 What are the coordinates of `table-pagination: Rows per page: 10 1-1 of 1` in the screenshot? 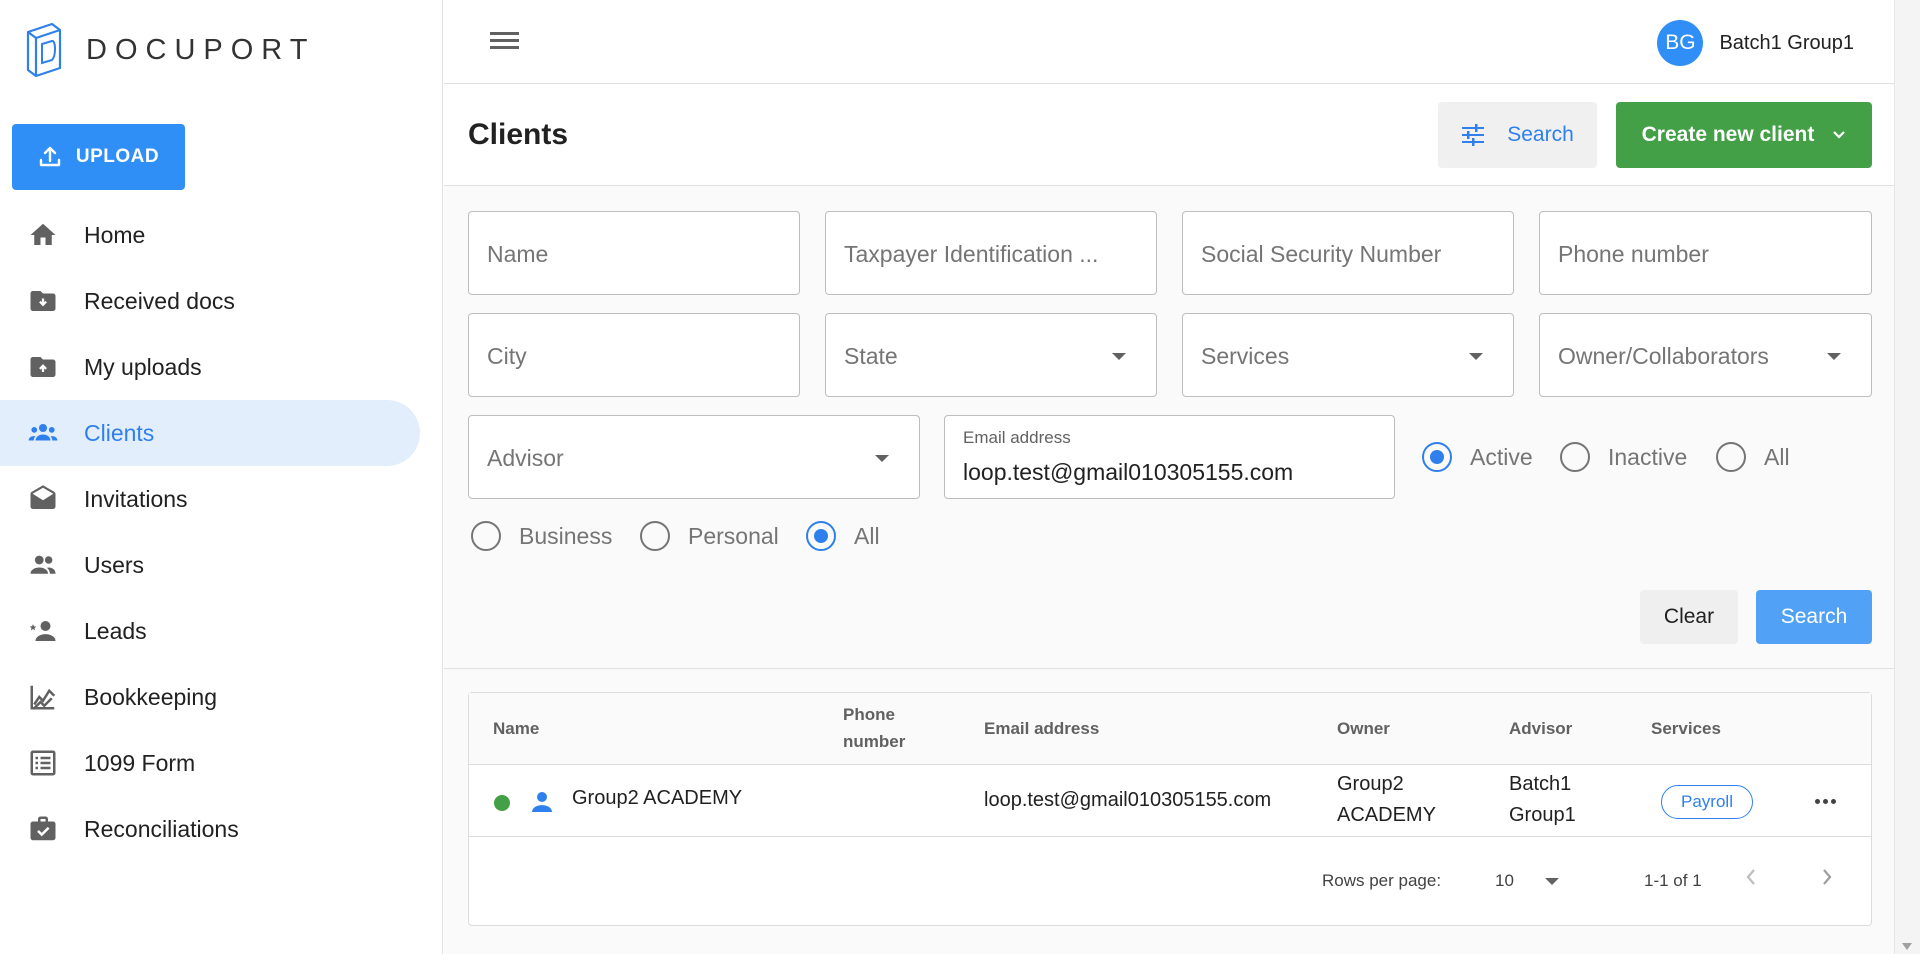 It's located at (1170, 881).